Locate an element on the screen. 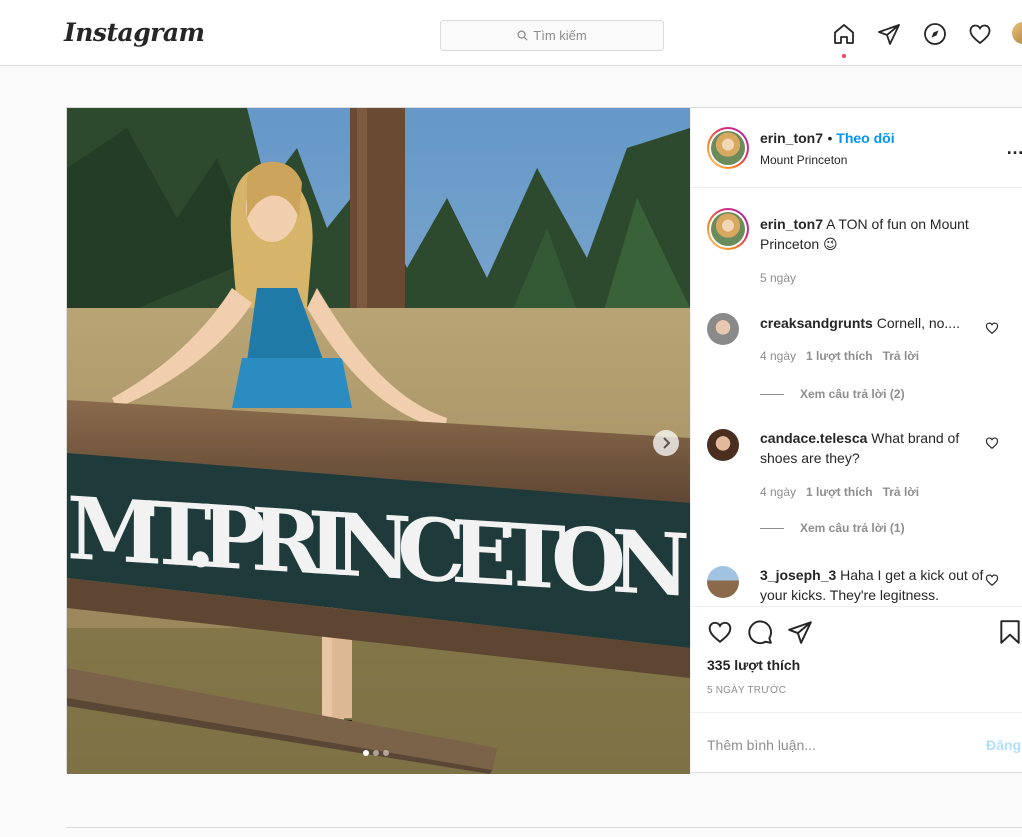  profile-avatar is located at coordinates (1017, 33).